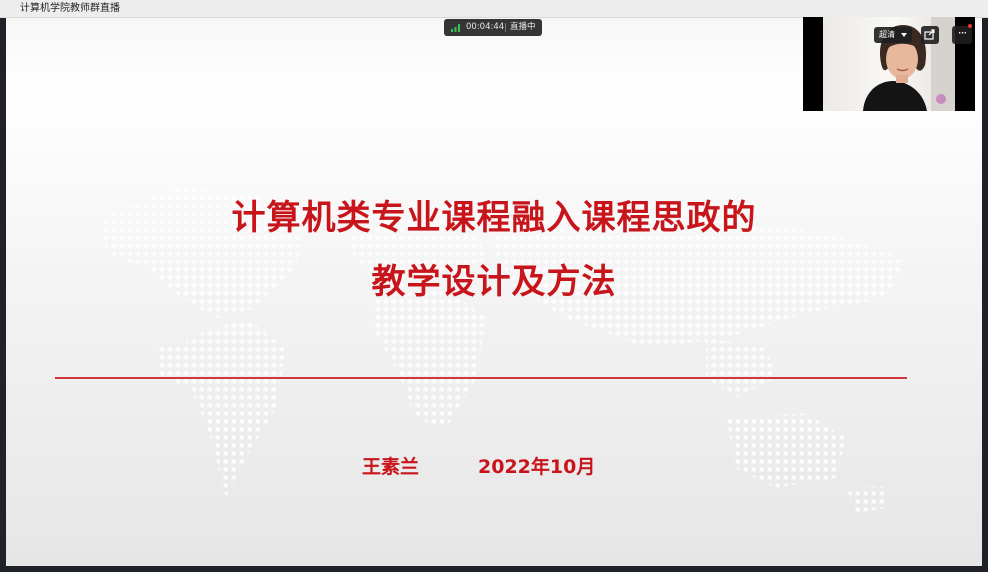 The height and width of the screenshot is (572, 988). I want to click on slide-title-line1: 计算机类专业课程融入课程思政的, so click(494, 218).